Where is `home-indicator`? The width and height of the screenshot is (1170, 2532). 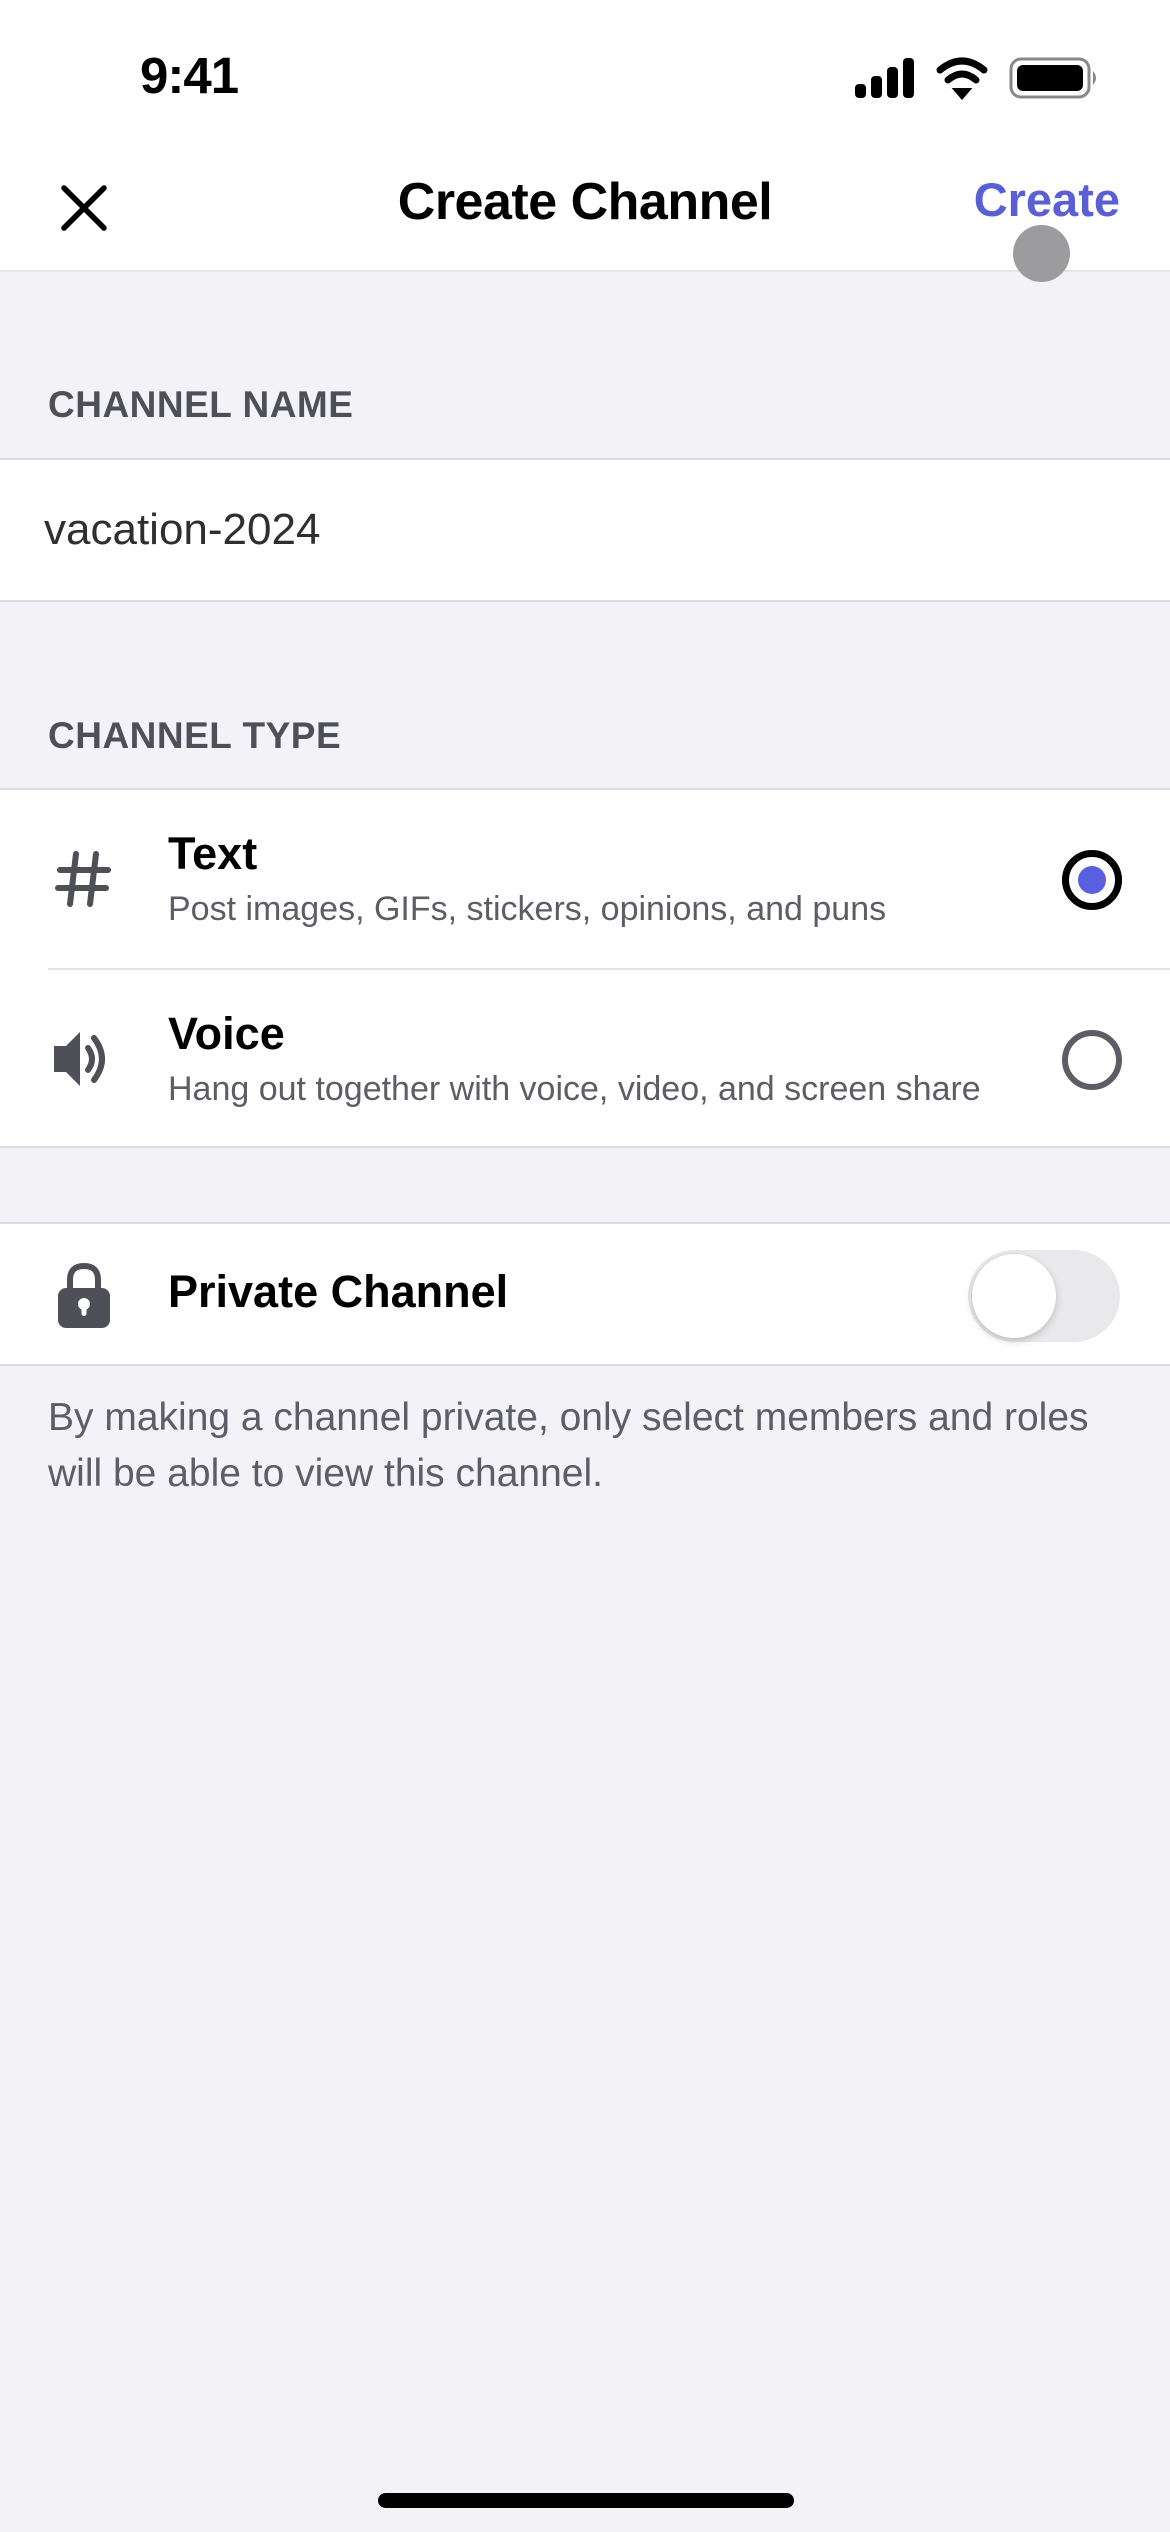 home-indicator is located at coordinates (586, 2500).